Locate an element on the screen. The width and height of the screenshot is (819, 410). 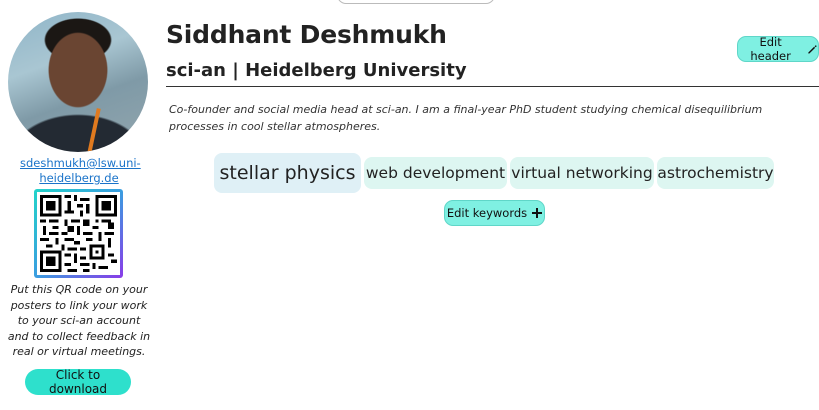
header-divider is located at coordinates (492, 86).